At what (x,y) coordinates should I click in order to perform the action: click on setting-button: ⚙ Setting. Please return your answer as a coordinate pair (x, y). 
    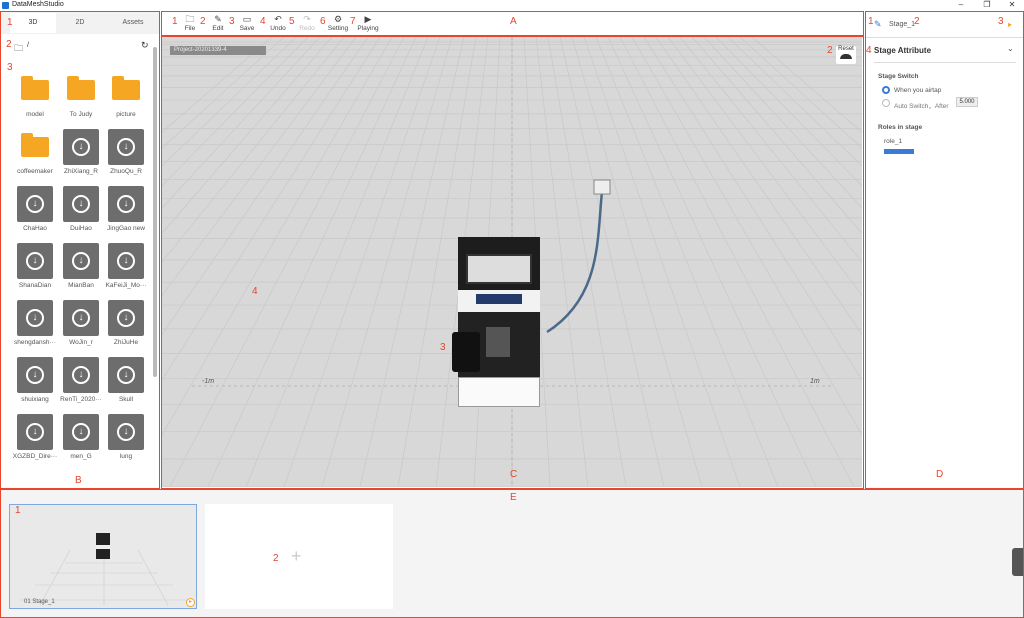
    Looking at the image, I should click on (338, 23).